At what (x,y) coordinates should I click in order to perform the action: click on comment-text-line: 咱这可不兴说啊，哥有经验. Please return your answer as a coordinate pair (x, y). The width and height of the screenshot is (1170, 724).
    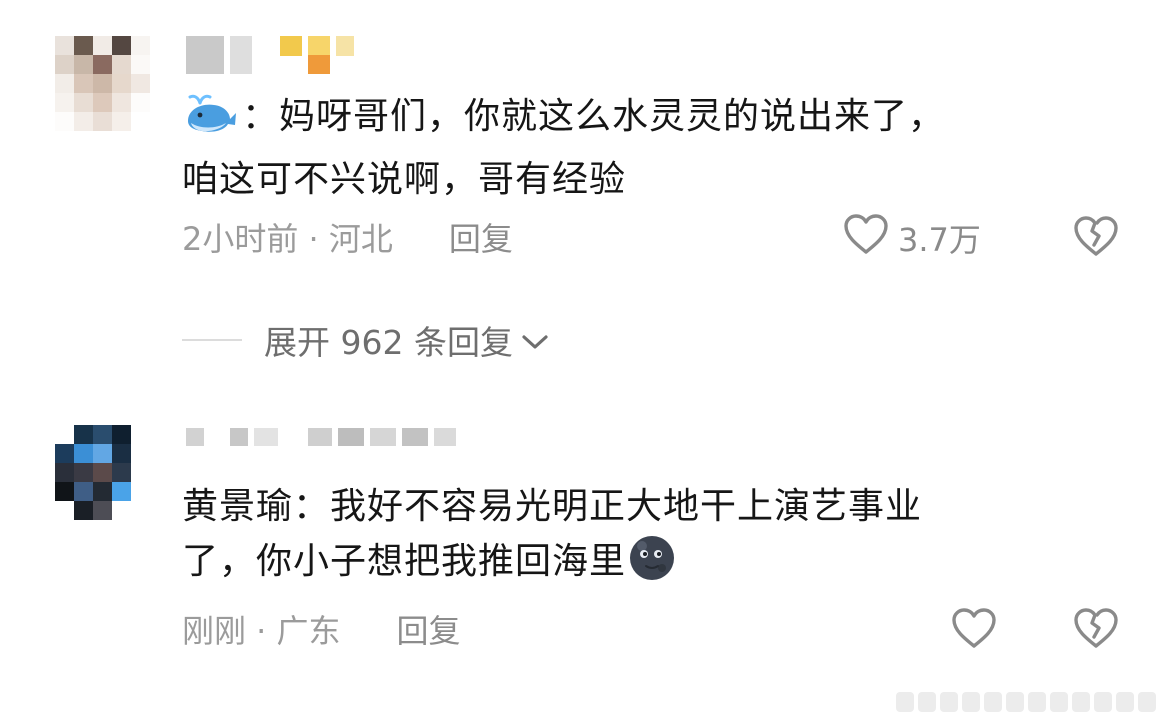
    Looking at the image, I should click on (404, 179).